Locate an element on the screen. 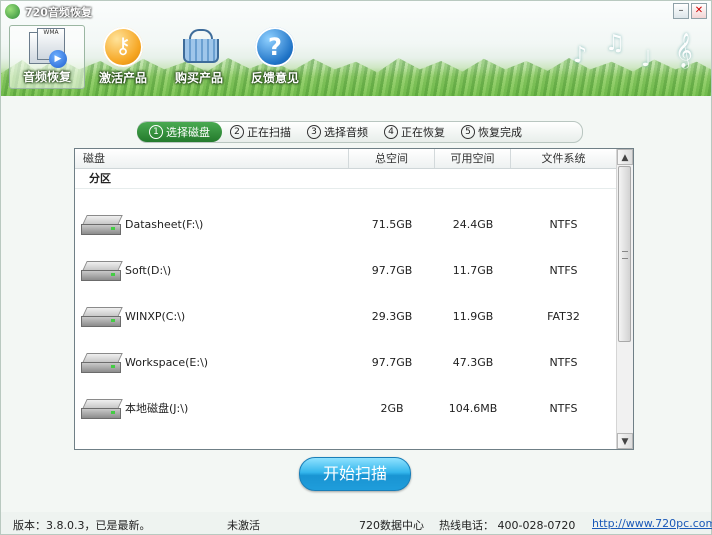 The height and width of the screenshot is (535, 712). disk-total: 29.3GB is located at coordinates (392, 316).